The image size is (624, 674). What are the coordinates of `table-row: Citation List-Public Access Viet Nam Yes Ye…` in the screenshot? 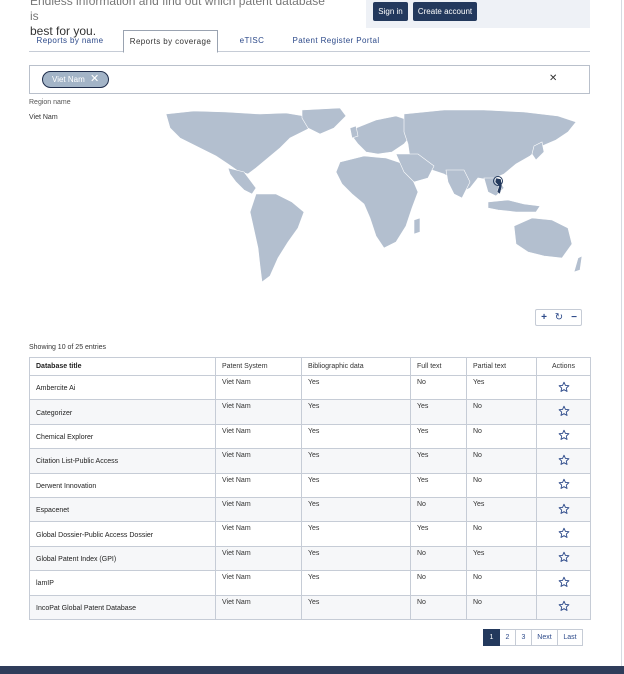 It's located at (310, 461).